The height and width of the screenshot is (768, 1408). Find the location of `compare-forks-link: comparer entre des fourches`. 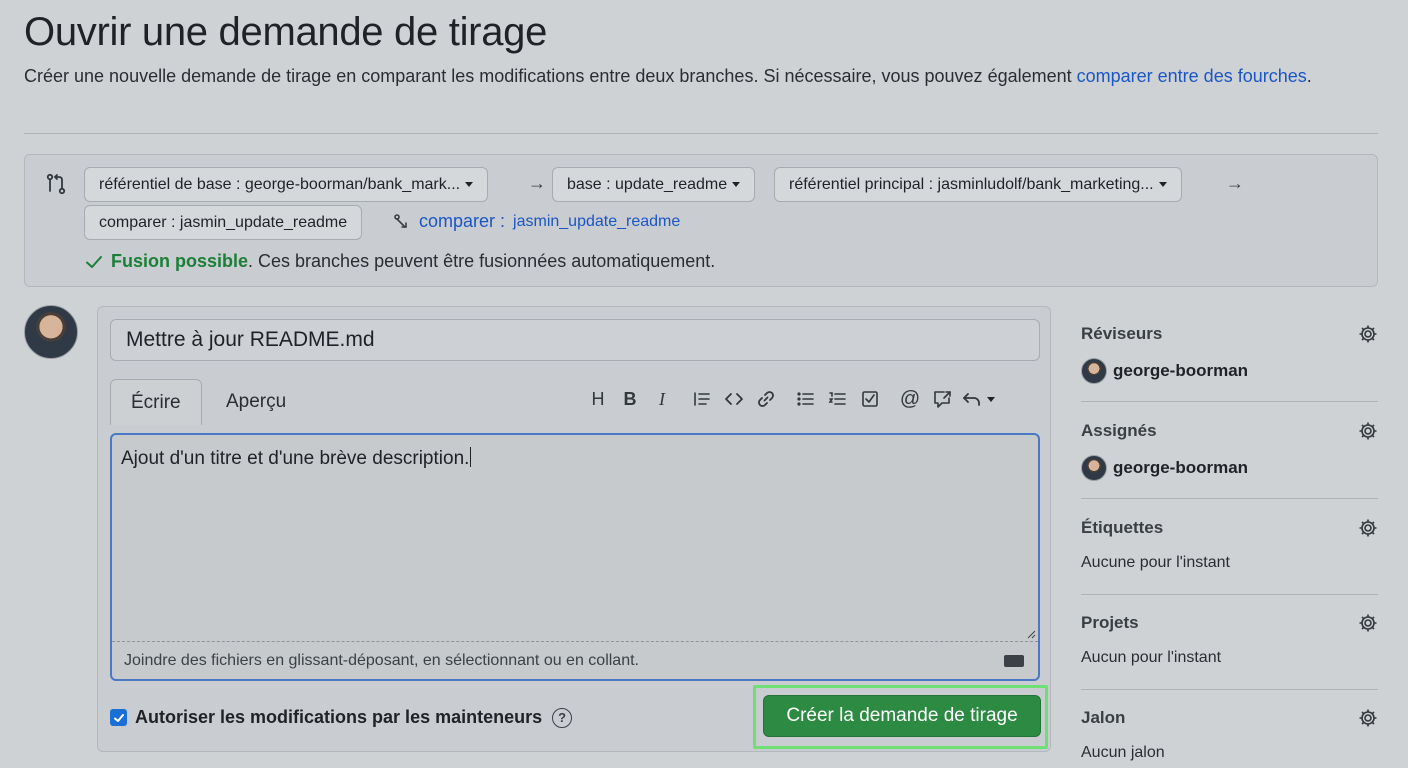

compare-forks-link: comparer entre des fourches is located at coordinates (1192, 76).